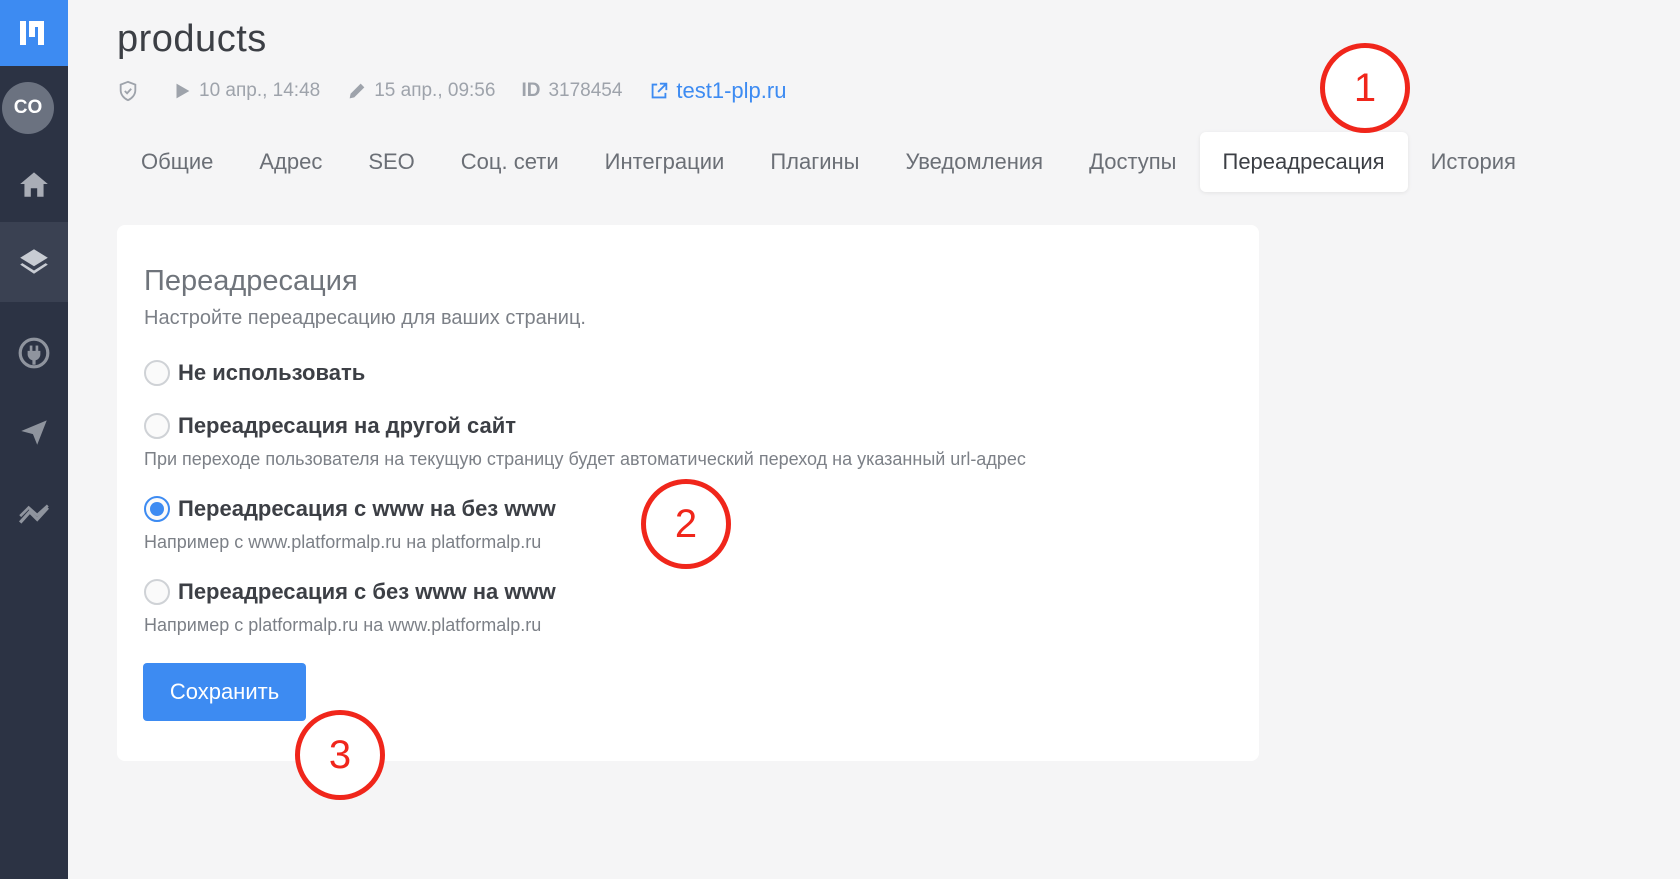 The image size is (1680, 879). What do you see at coordinates (28, 108) in the screenshot?
I see `avatar: CO` at bounding box center [28, 108].